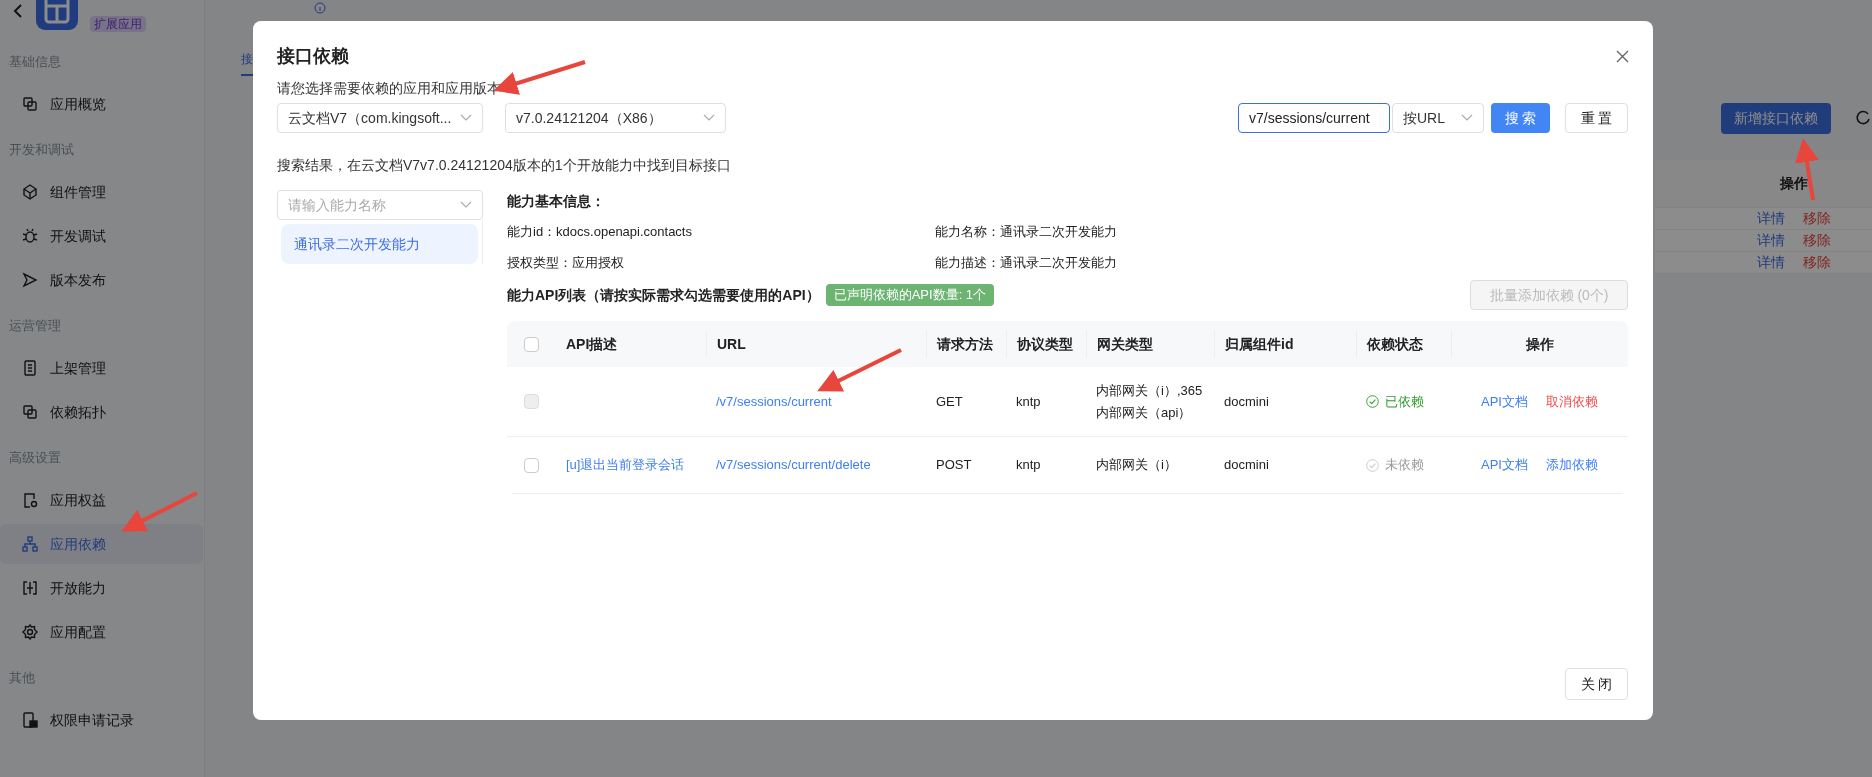 Image resolution: width=1872 pixels, height=777 pixels. Describe the element at coordinates (313, 56) in the screenshot. I see `dialog-title: 接口依赖` at that location.